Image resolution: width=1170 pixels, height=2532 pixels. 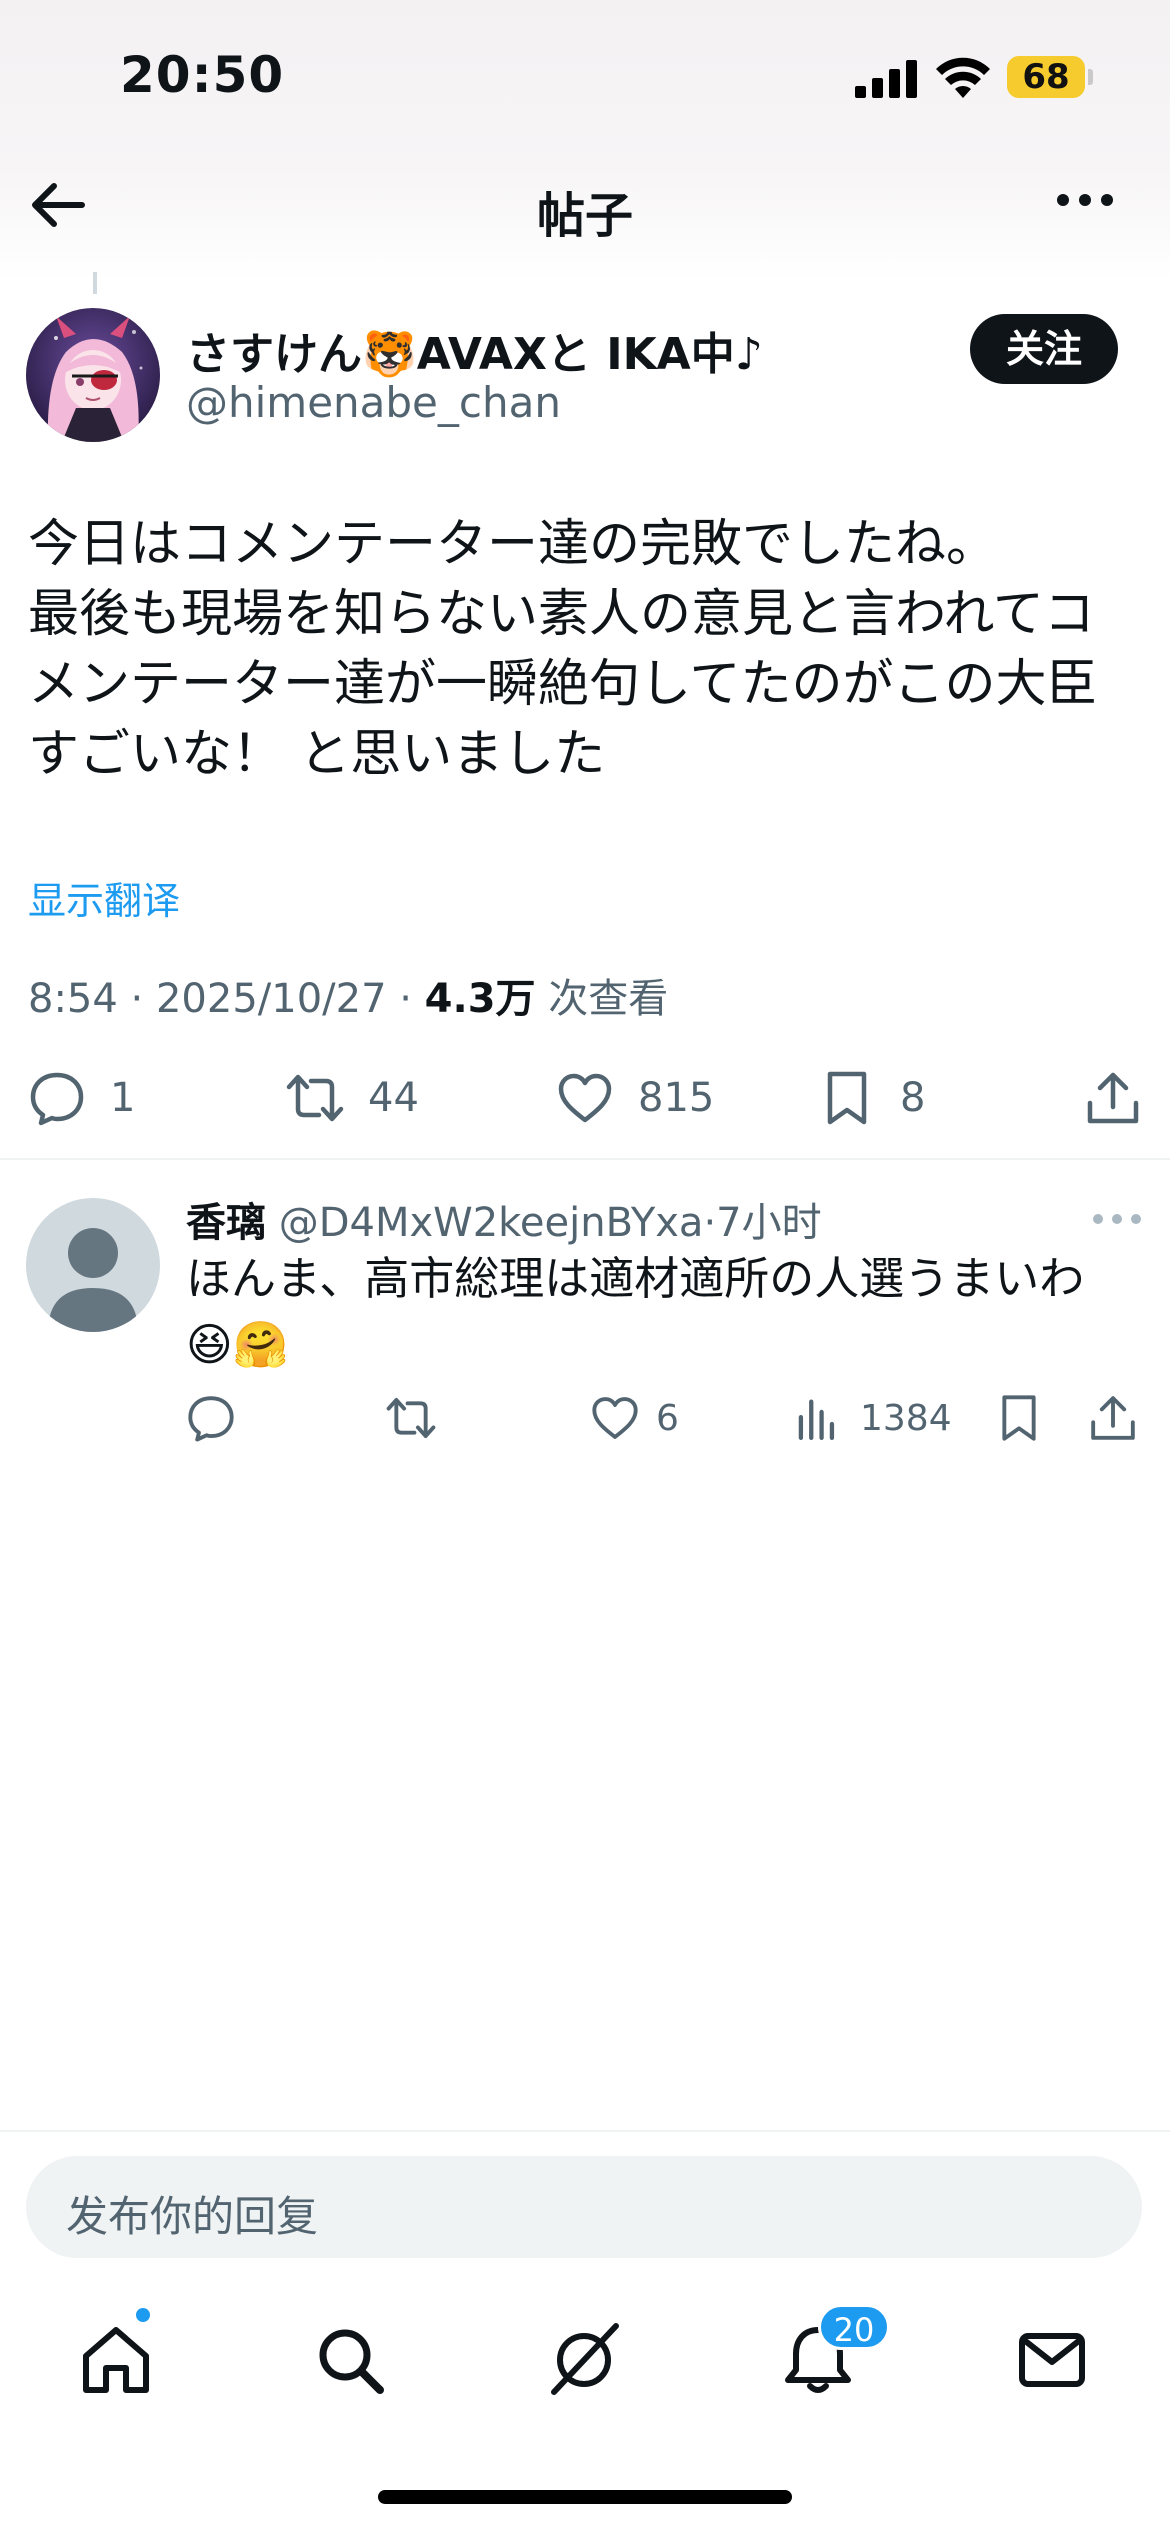 I want to click on page-title: 帖子, so click(x=584, y=216).